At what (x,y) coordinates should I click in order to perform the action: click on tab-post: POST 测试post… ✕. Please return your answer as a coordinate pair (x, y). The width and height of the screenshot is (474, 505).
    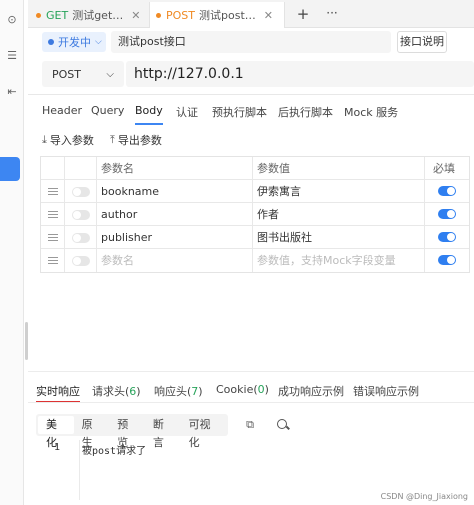
    Looking at the image, I should click on (217, 15).